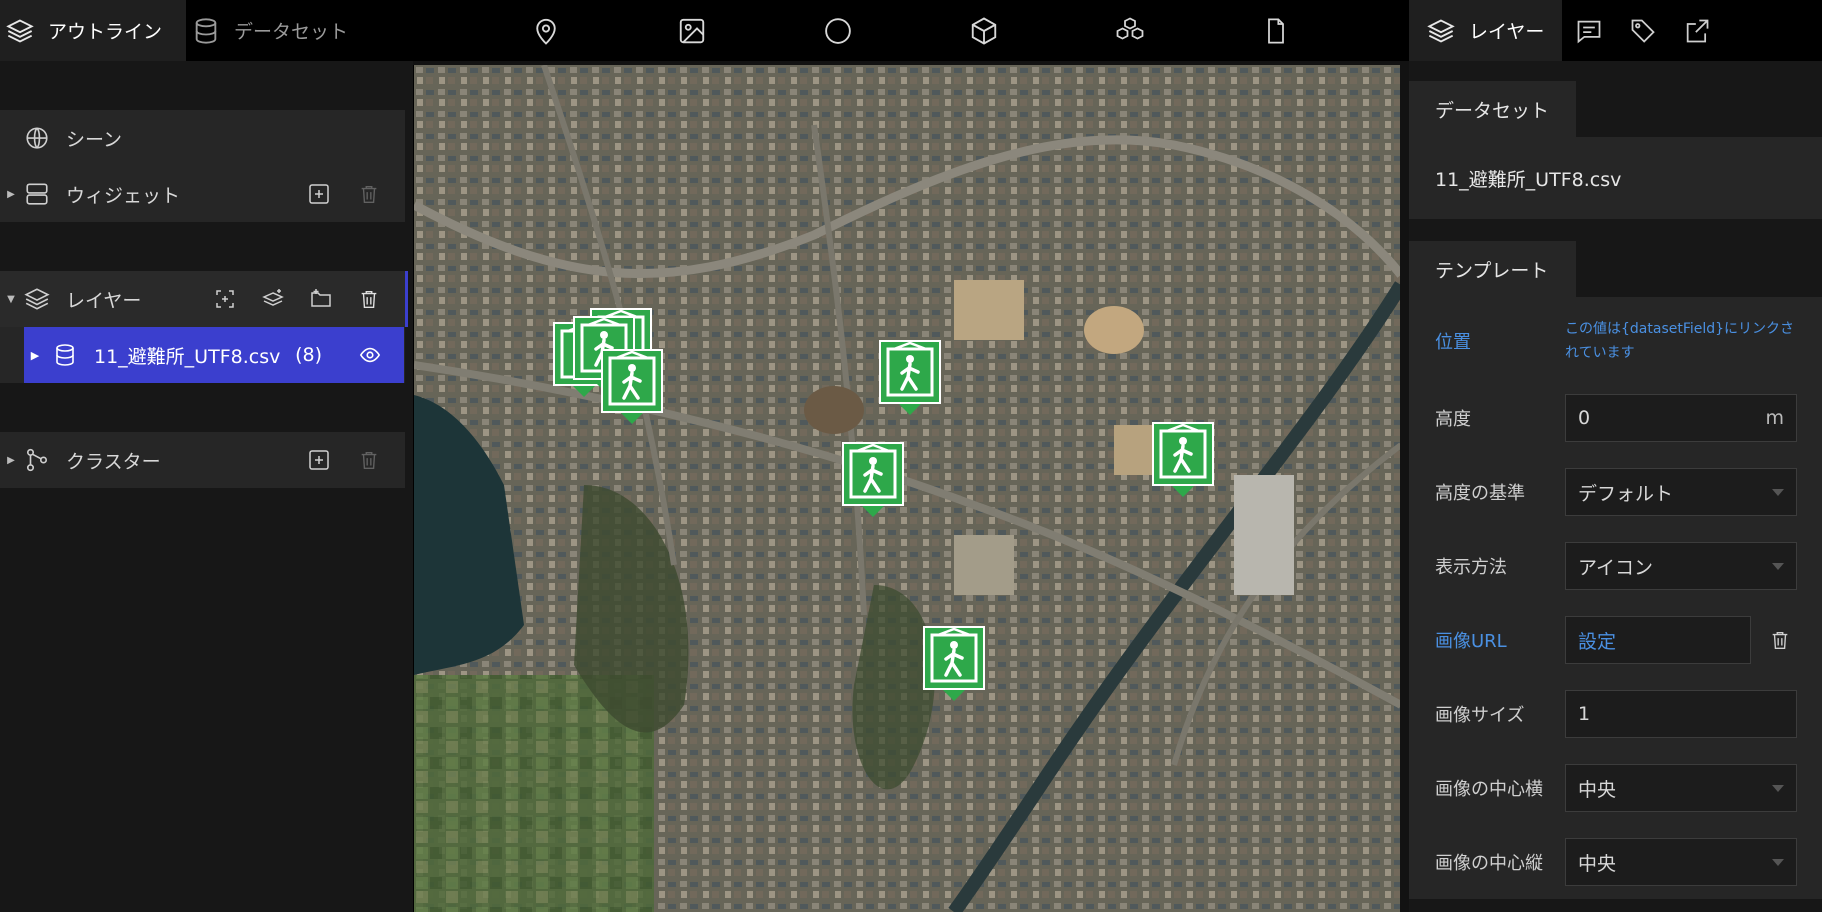 This screenshot has height=912, width=1822. Describe the element at coordinates (1681, 714) in the screenshot. I see `image-size-input: 1` at that location.